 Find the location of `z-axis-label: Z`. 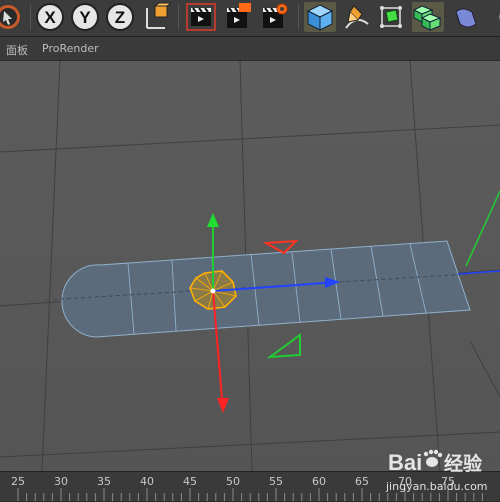

z-axis-label: Z is located at coordinates (120, 17).